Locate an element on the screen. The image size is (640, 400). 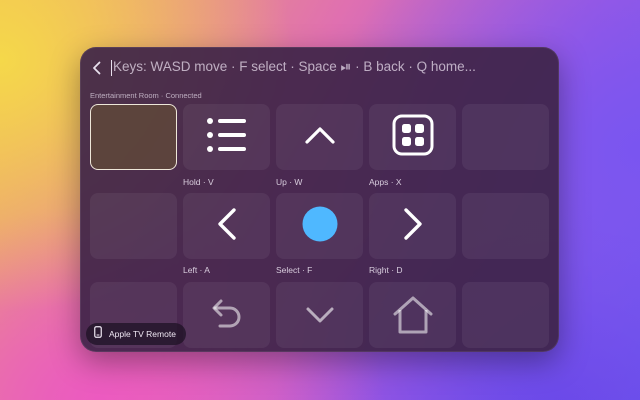
list-icon is located at coordinates (227, 137).